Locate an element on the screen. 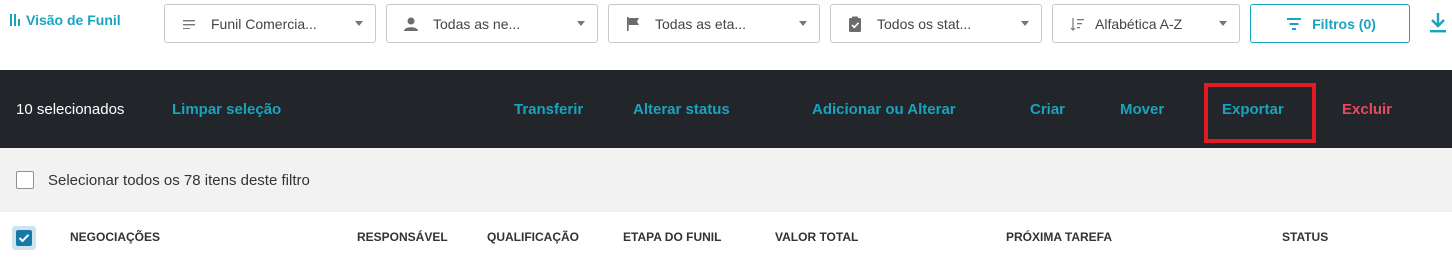  flag-icon is located at coordinates (633, 24).